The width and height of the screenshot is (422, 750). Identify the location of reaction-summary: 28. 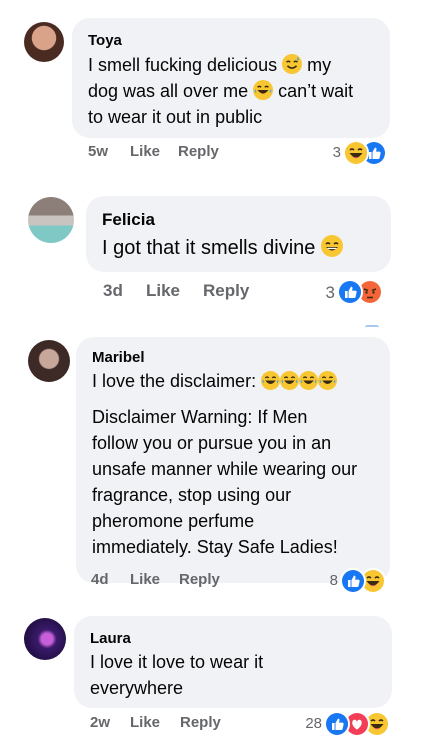
(347, 724).